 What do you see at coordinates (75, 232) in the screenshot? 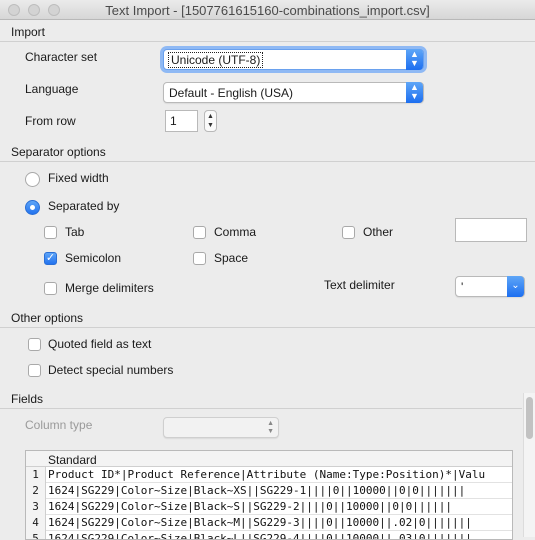
I see `tab-label: Tab` at bounding box center [75, 232].